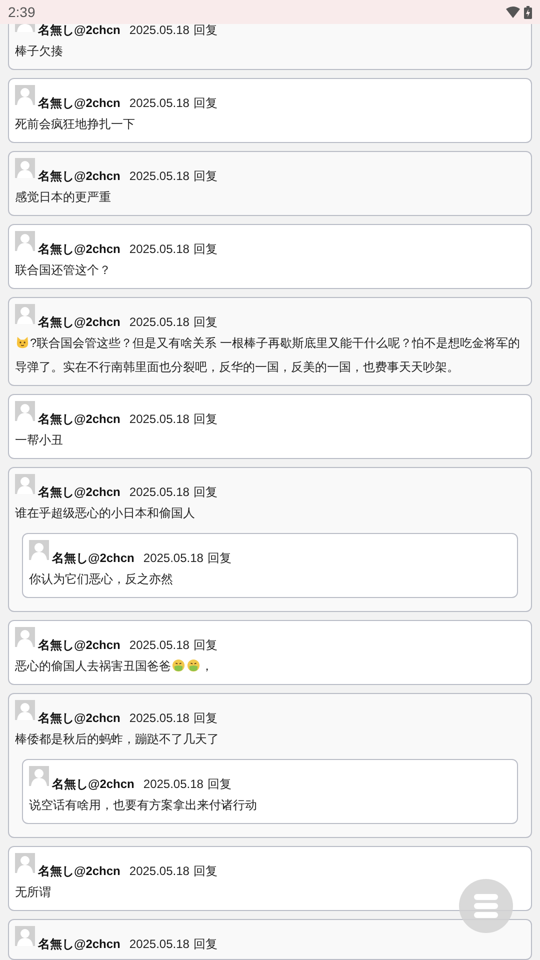 This screenshot has height=960, width=540. I want to click on wifi-icon, so click(513, 12).